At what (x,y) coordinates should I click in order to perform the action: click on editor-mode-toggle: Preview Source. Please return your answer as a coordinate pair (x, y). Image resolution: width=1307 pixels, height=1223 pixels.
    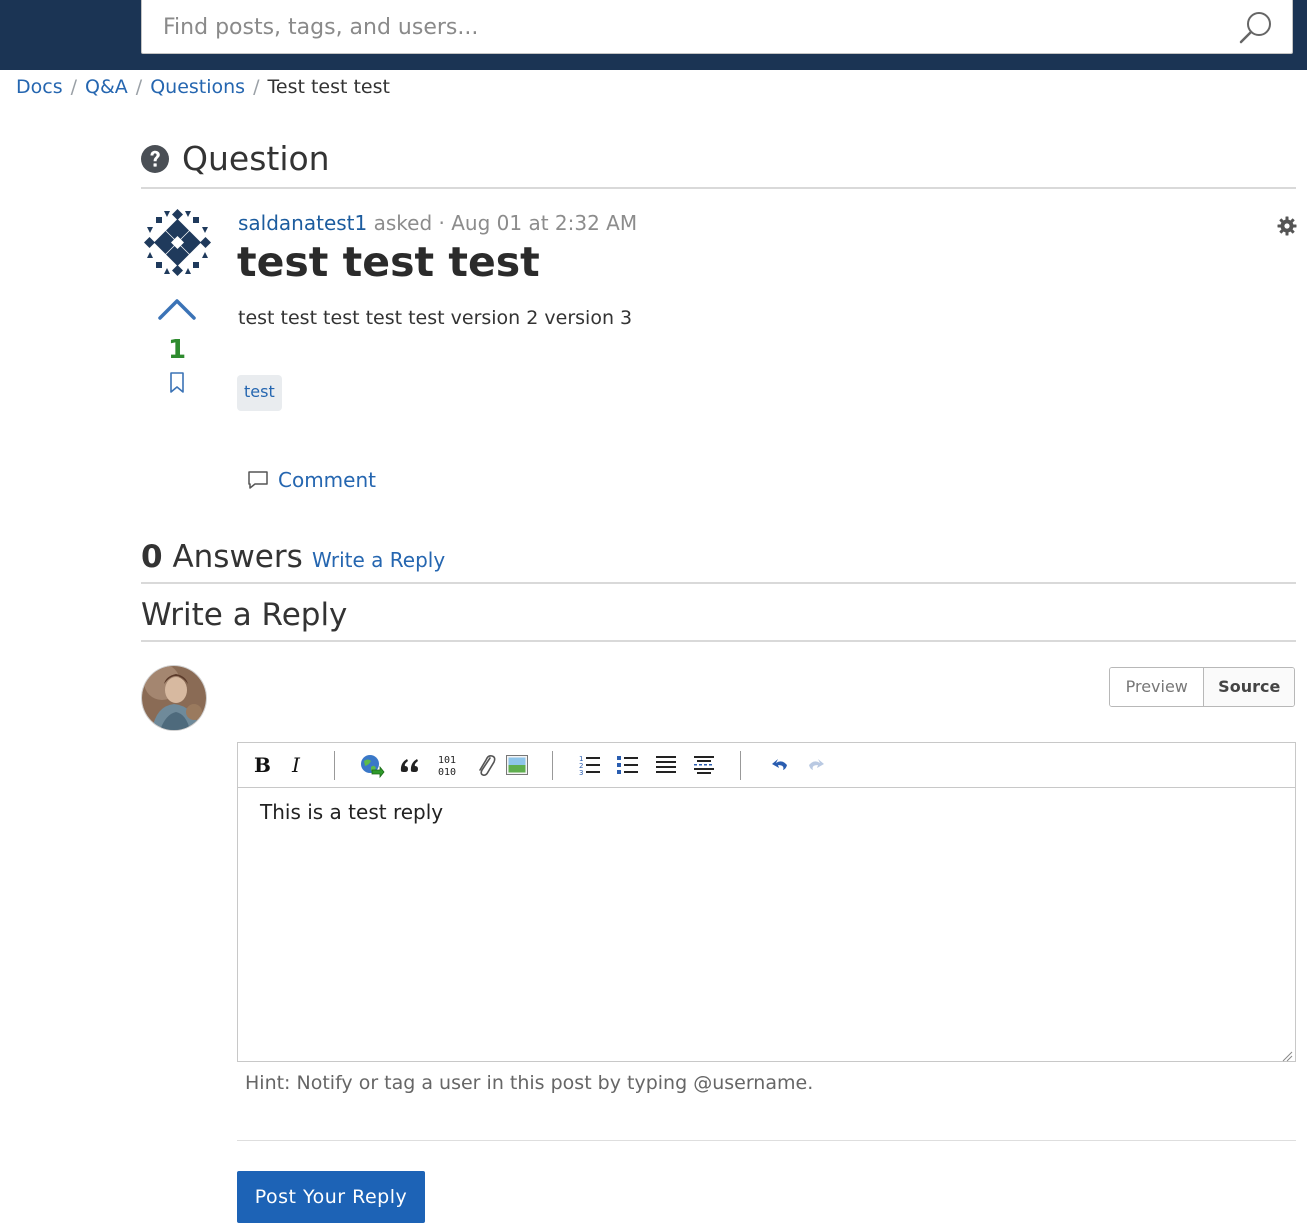
    Looking at the image, I should click on (1202, 687).